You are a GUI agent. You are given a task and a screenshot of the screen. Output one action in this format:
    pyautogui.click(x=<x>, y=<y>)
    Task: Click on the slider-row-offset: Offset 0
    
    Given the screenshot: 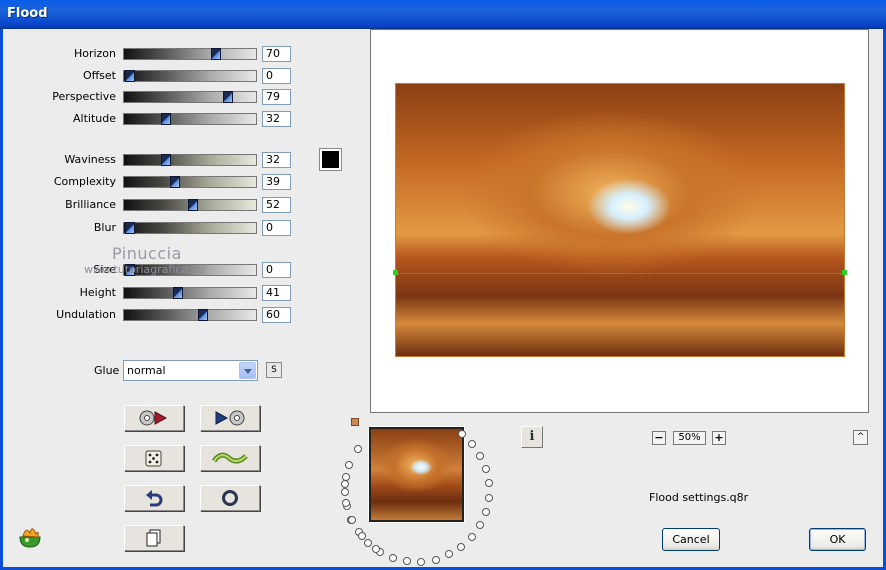 What is the action you would take?
    pyautogui.click(x=150, y=76)
    